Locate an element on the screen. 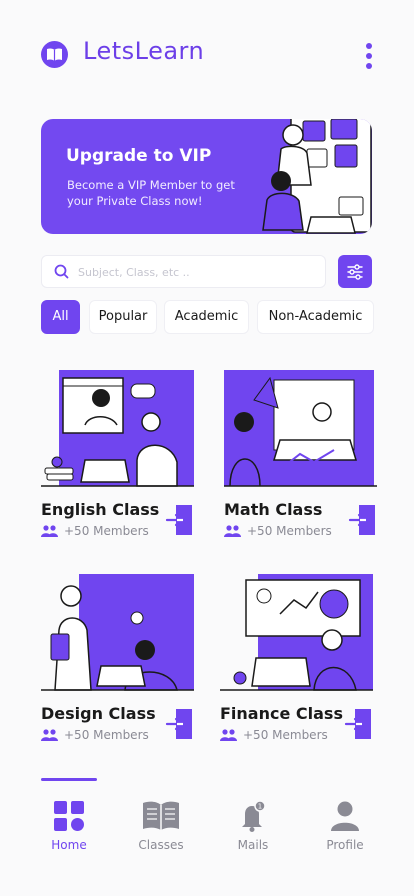 The height and width of the screenshot is (896, 414). nav-label: Profile is located at coordinates (345, 845).